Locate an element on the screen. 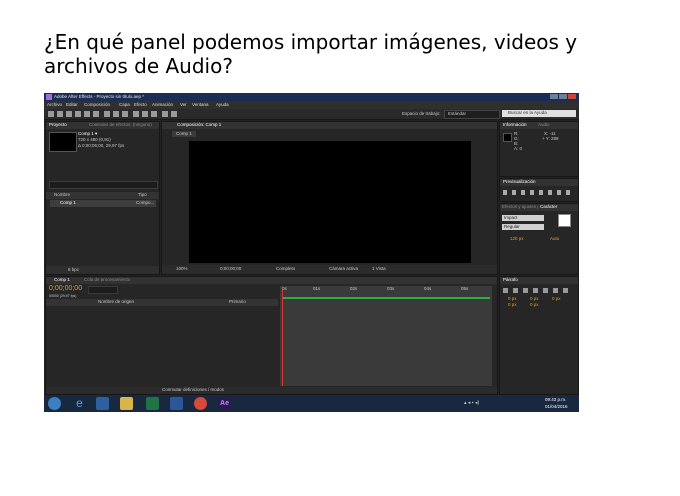 The height and width of the screenshot is (496, 680). eraser-tool-icon is located at coordinates (154, 114).